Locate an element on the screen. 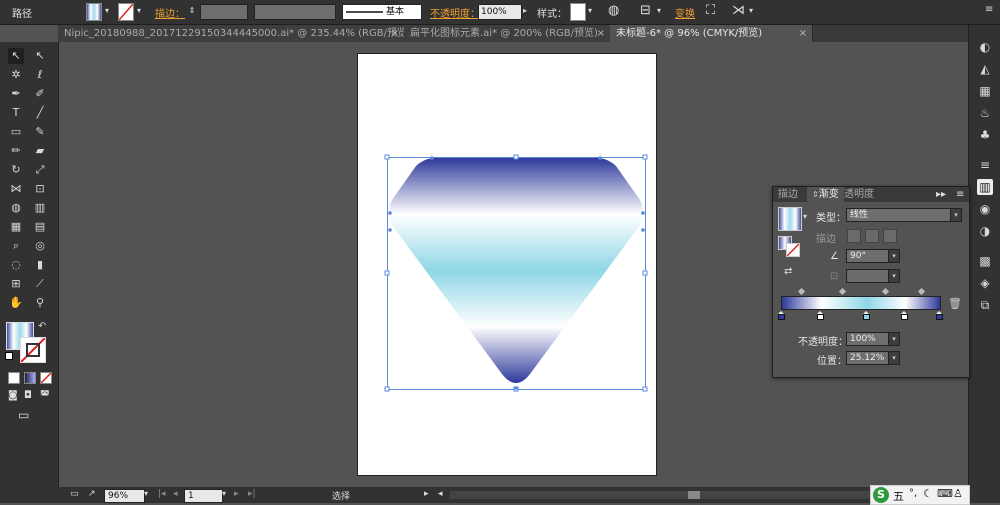 This screenshot has width=1000, height=505. stroke-weight-label: 描边： is located at coordinates (170, 12).